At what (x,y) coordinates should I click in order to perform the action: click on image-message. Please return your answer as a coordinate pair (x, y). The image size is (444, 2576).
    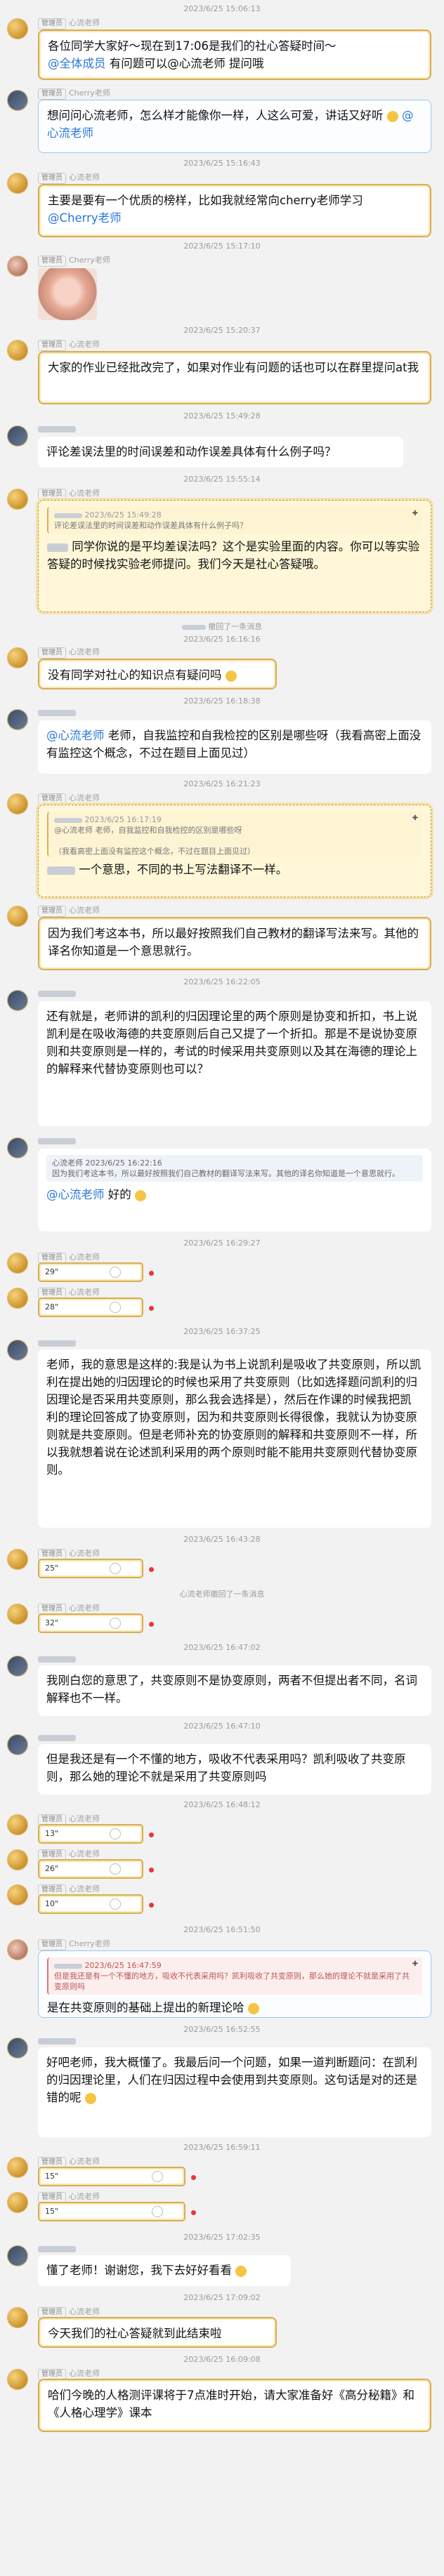
    Looking at the image, I should click on (67, 294).